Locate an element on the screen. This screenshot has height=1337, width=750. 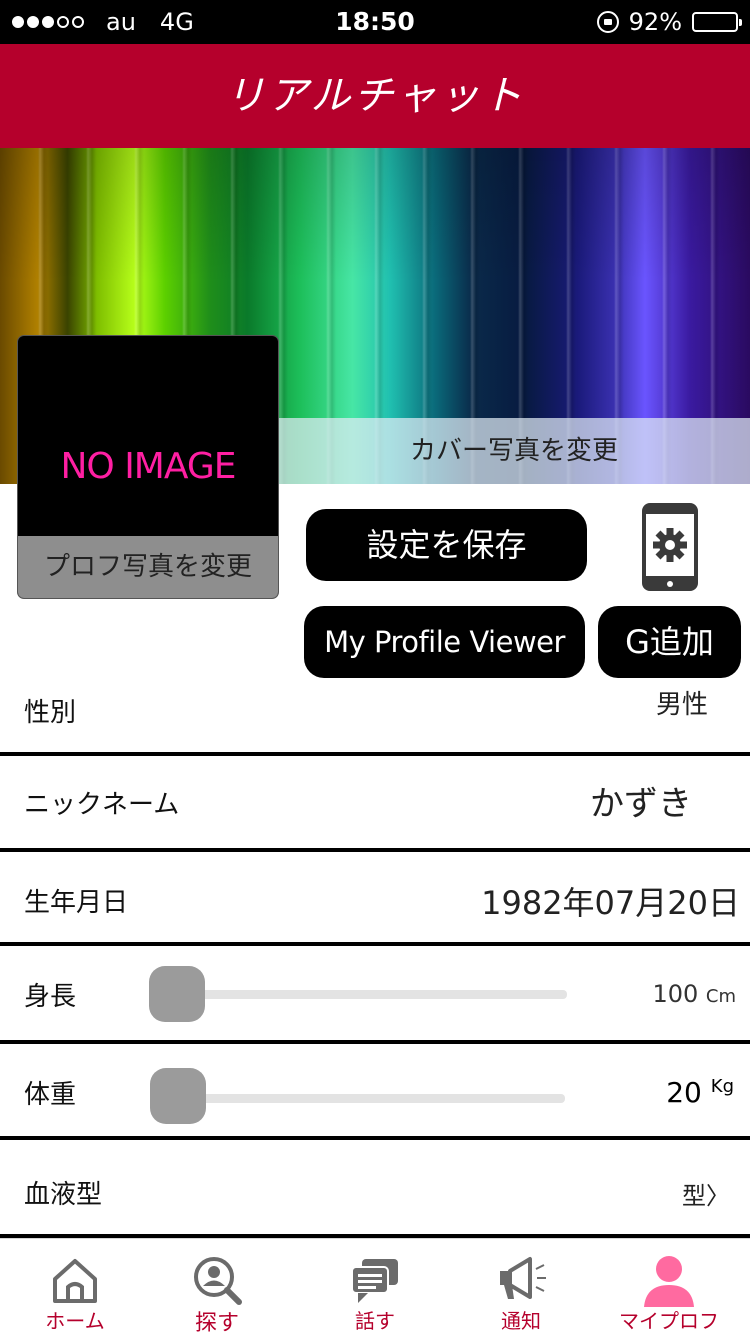
height-number: 100 is located at coordinates (675, 994).